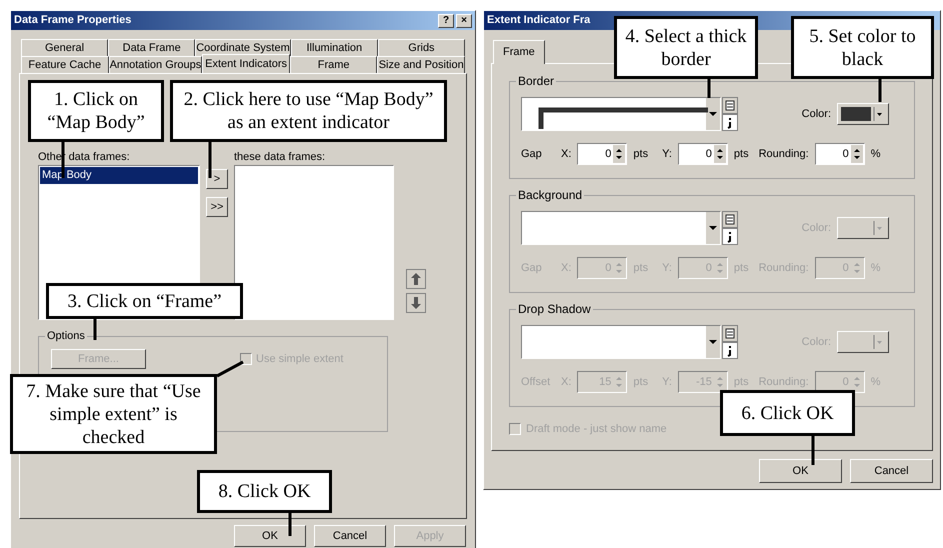 This screenshot has width=943, height=548. What do you see at coordinates (550, 195) in the screenshot?
I see `group-title: Background` at bounding box center [550, 195].